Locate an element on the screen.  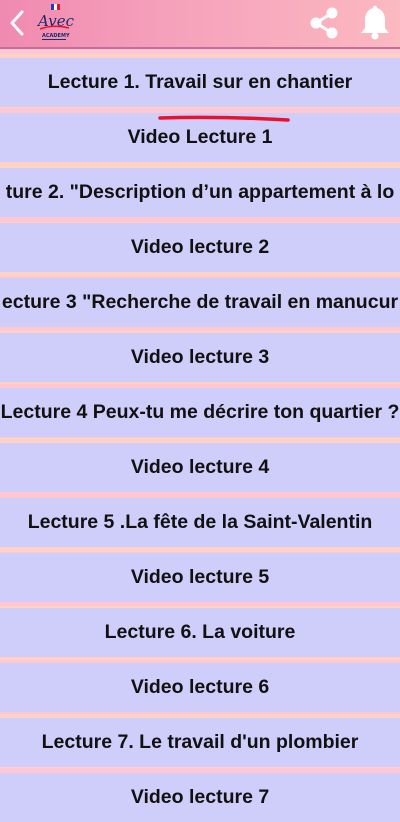
share-icon is located at coordinates (324, 23).